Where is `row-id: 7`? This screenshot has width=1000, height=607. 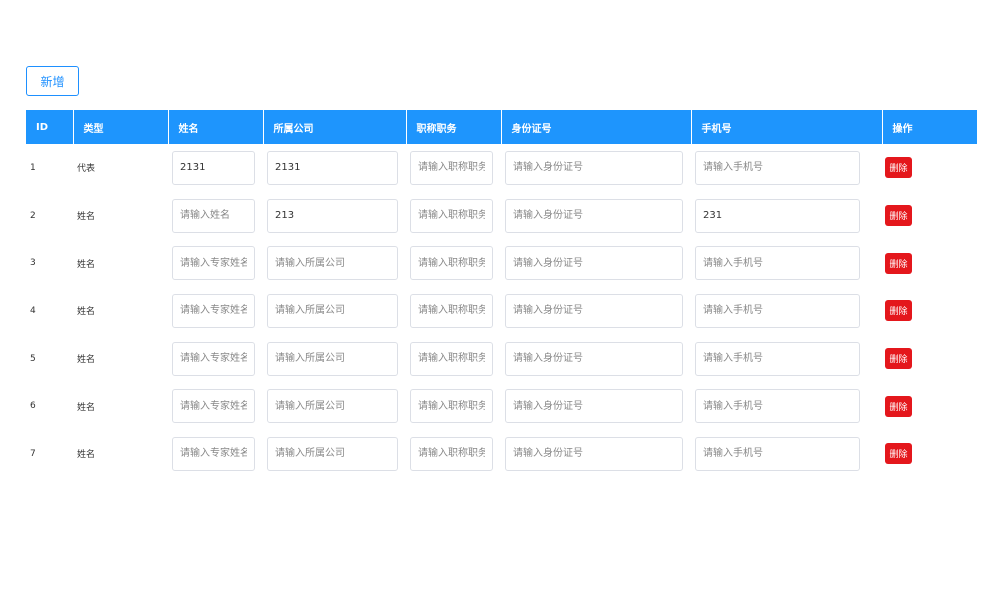 row-id: 7 is located at coordinates (33, 453).